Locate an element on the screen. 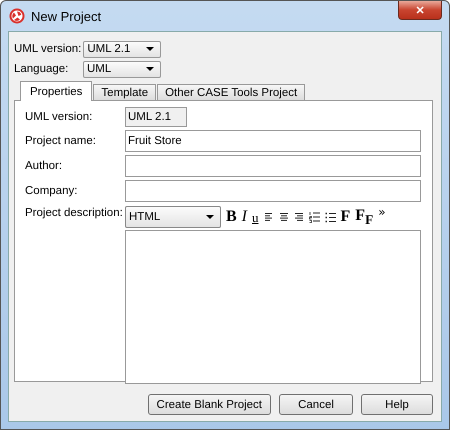 The image size is (450, 430). dropdown: UML 2.1 is located at coordinates (122, 49).